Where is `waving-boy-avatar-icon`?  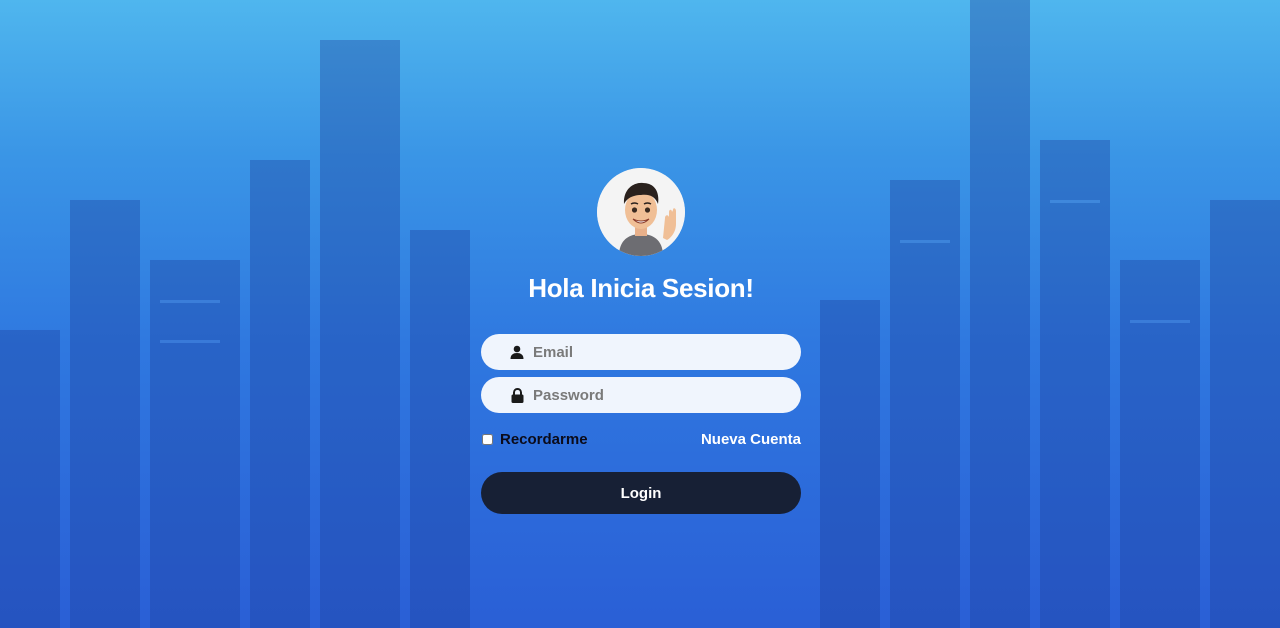
waving-boy-avatar-icon is located at coordinates (641, 212).